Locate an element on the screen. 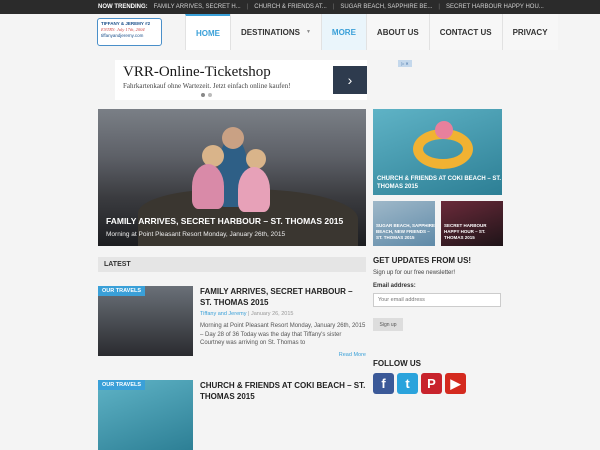 The width and height of the screenshot is (600, 450). trending-label: NOW TRENDING: is located at coordinates (123, 7).